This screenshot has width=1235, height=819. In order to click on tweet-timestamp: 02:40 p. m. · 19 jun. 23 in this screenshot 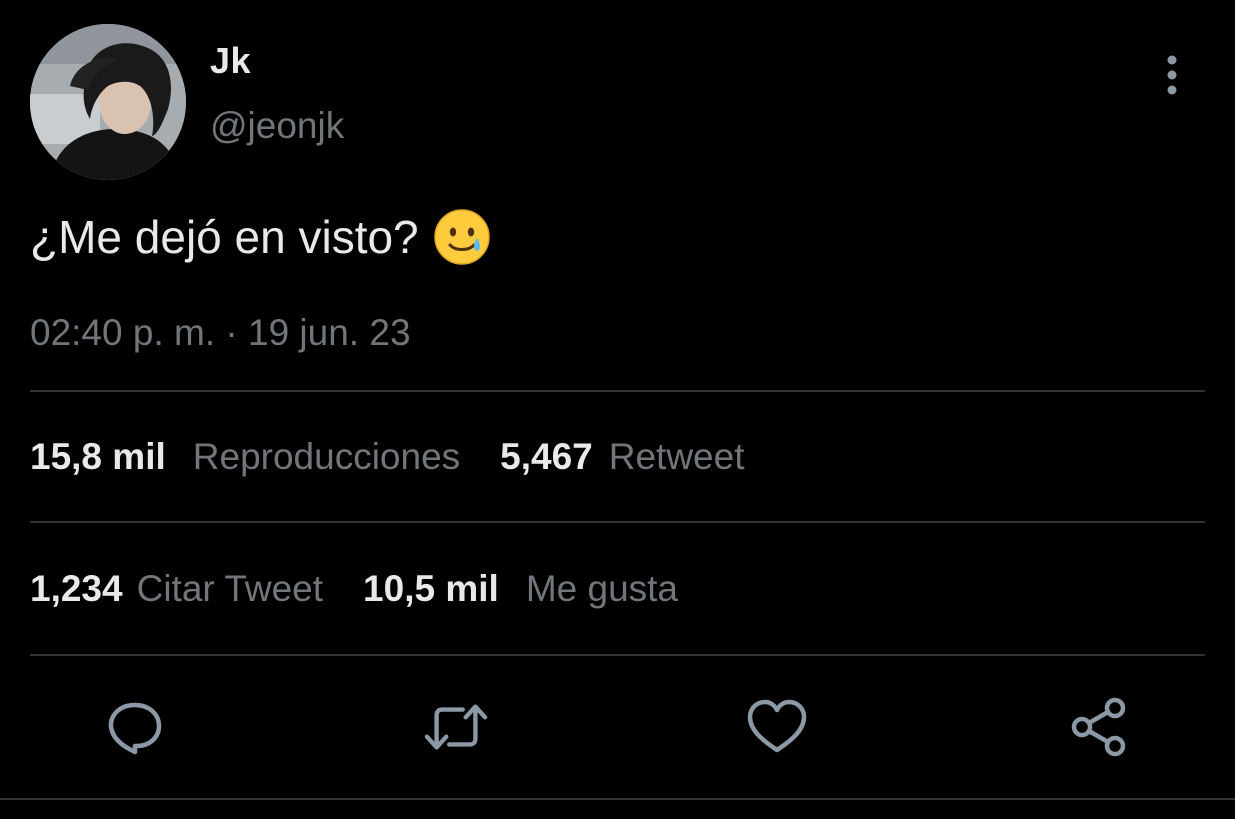, I will do `click(220, 333)`.